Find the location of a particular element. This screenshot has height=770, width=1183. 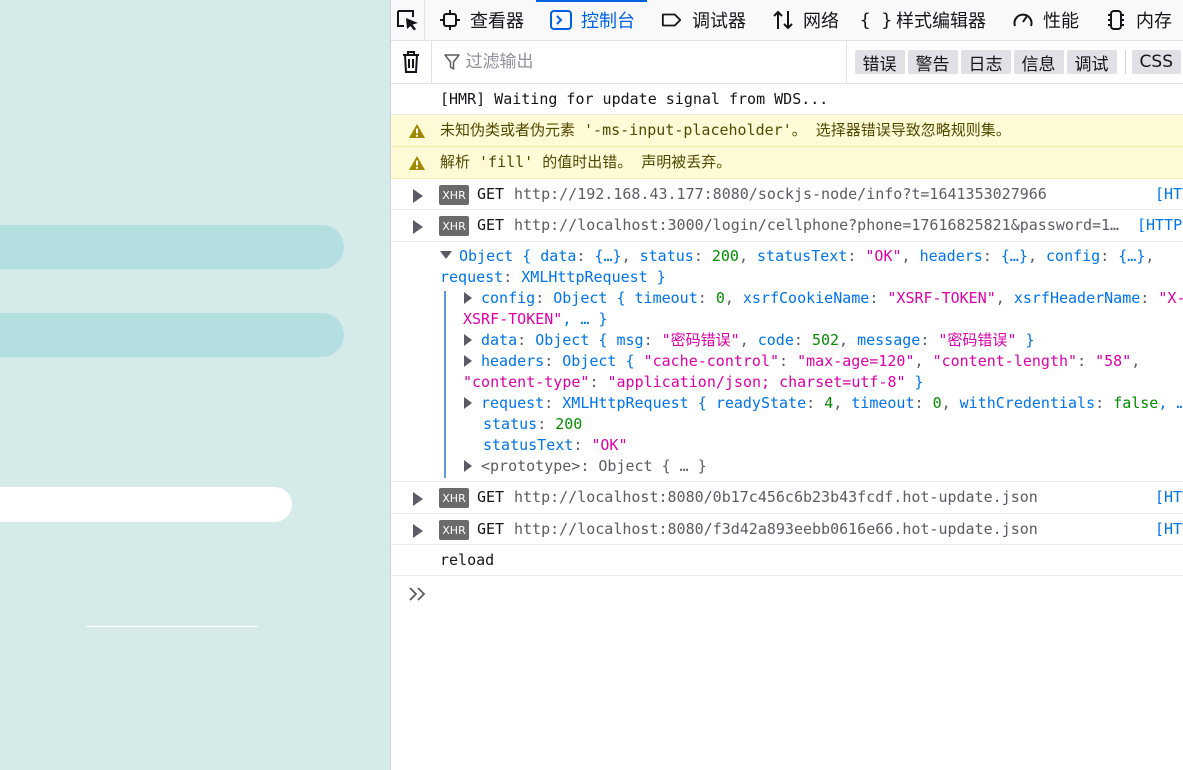

tree-guide-line is located at coordinates (445, 384).